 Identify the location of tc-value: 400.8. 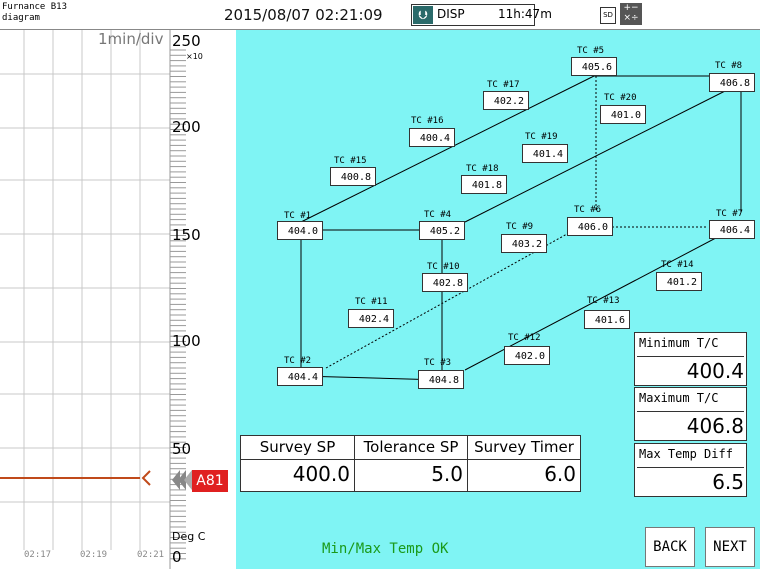
(353, 176).